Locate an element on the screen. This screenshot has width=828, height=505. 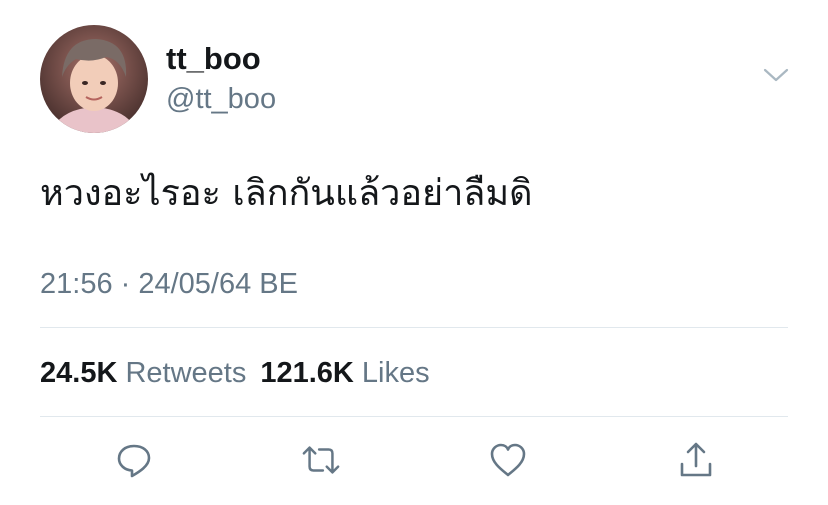
avatar is located at coordinates (94, 79).